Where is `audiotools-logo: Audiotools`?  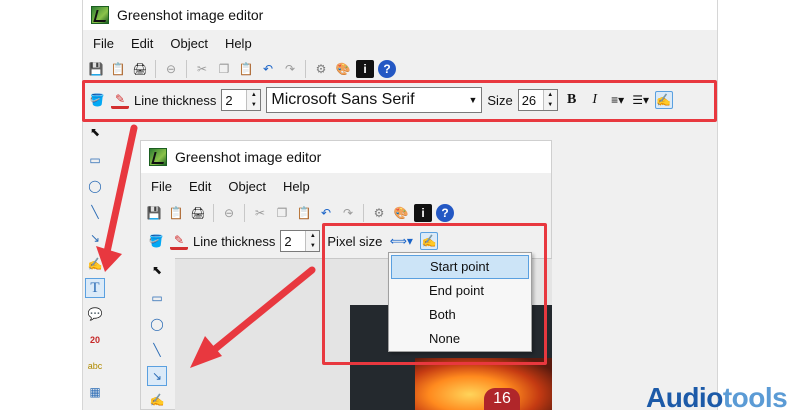
audiotools-logo: Audiotools is located at coordinates (717, 396).